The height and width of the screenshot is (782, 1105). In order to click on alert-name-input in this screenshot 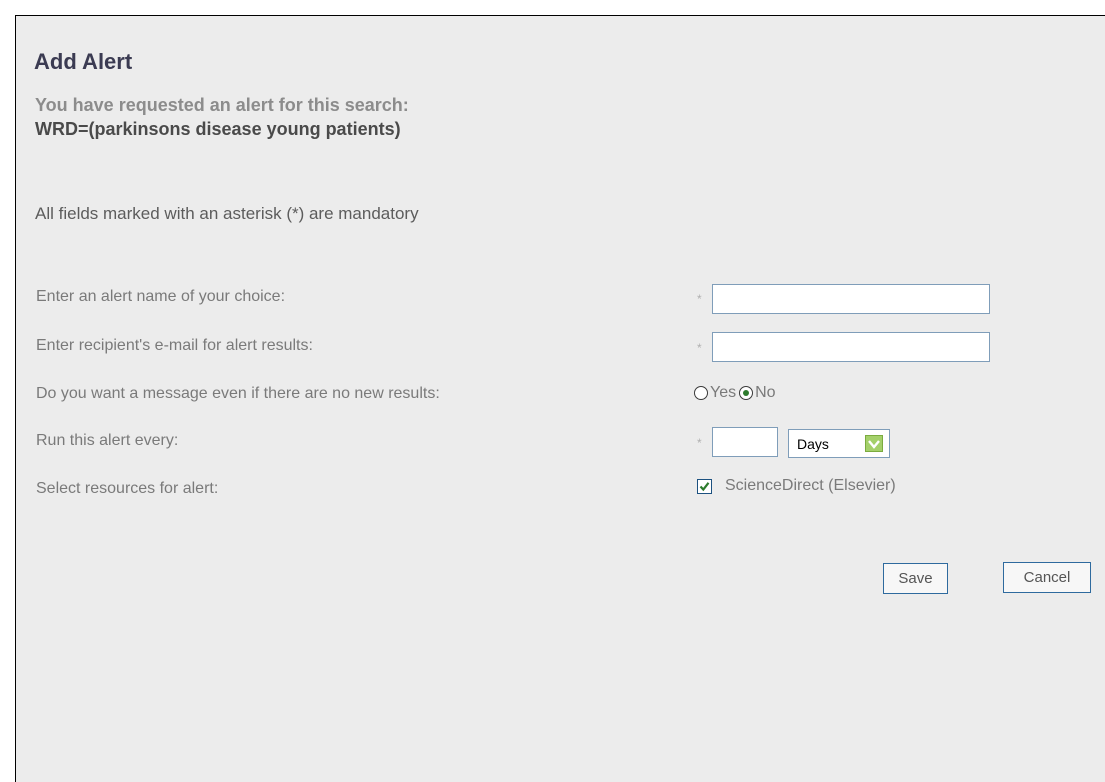, I will do `click(851, 299)`.